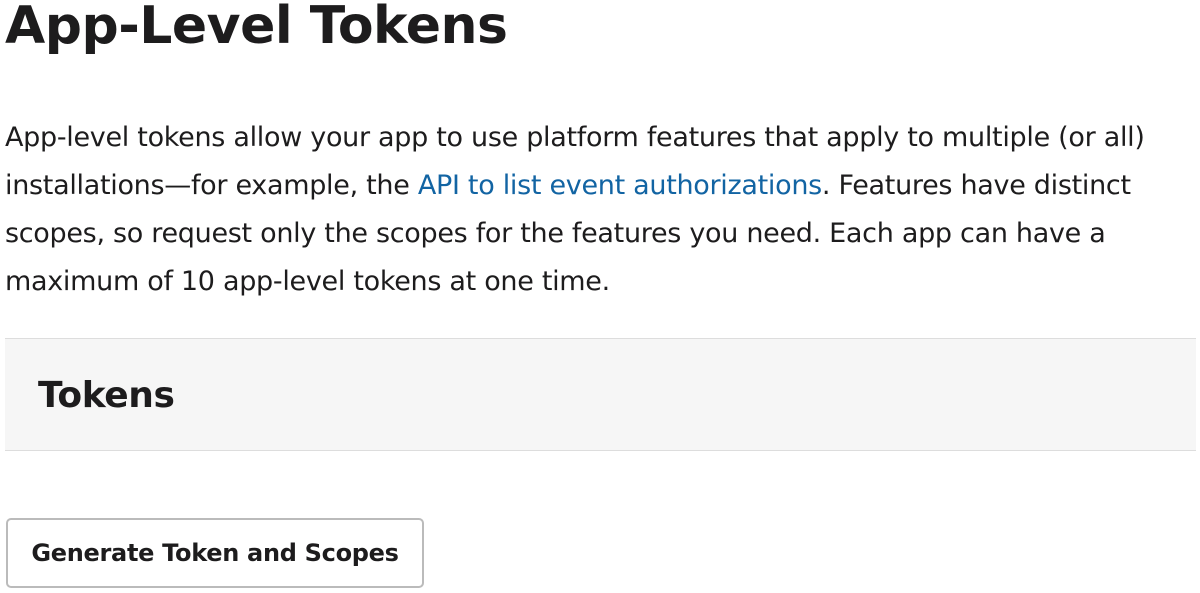  I want to click on generate-token-and-scopes-button: Generate Token and Scopes, so click(215, 553).